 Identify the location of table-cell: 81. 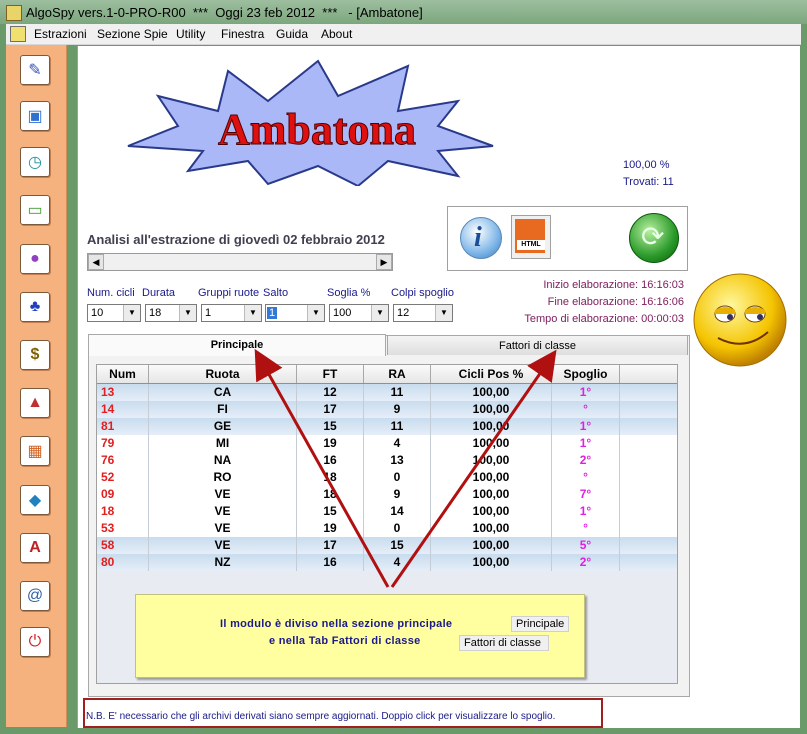
(123, 426).